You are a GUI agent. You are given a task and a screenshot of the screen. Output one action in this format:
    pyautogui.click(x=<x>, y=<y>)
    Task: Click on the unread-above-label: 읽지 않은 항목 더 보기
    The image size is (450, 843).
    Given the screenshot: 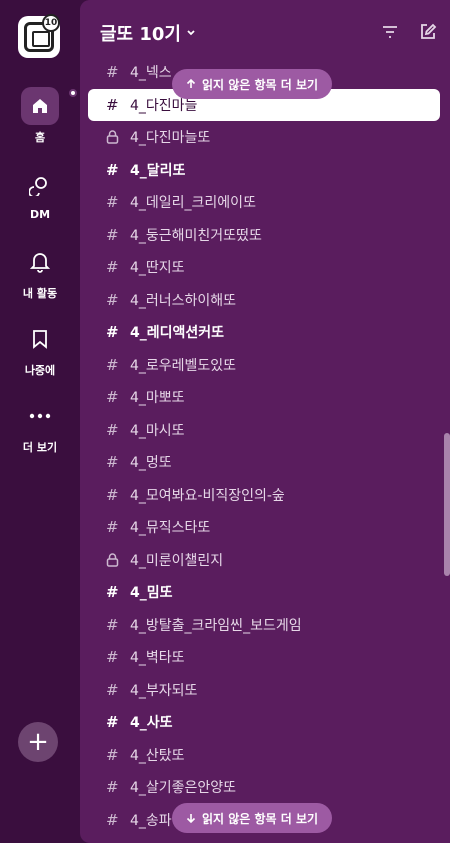 What is the action you would take?
    pyautogui.click(x=260, y=84)
    